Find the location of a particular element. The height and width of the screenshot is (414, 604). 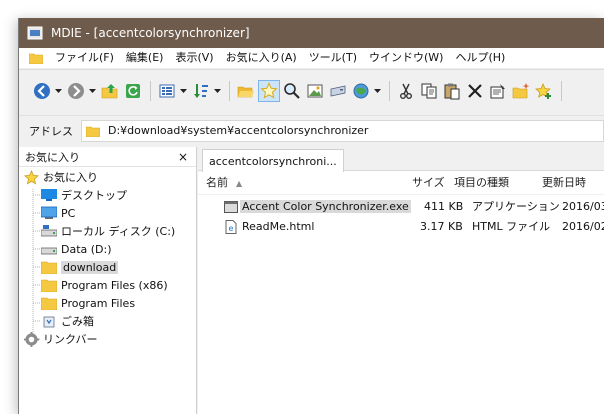

image-icon is located at coordinates (315, 91).